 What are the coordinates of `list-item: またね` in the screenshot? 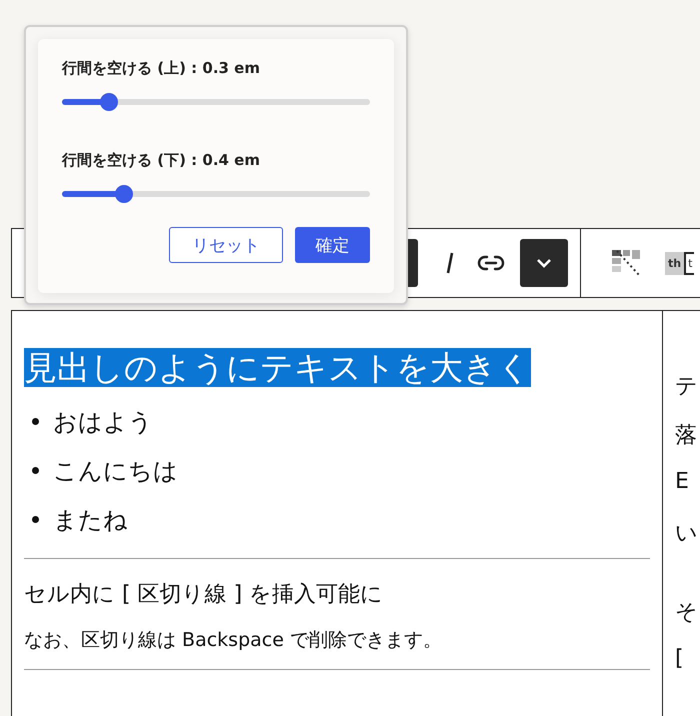 It's located at (90, 520).